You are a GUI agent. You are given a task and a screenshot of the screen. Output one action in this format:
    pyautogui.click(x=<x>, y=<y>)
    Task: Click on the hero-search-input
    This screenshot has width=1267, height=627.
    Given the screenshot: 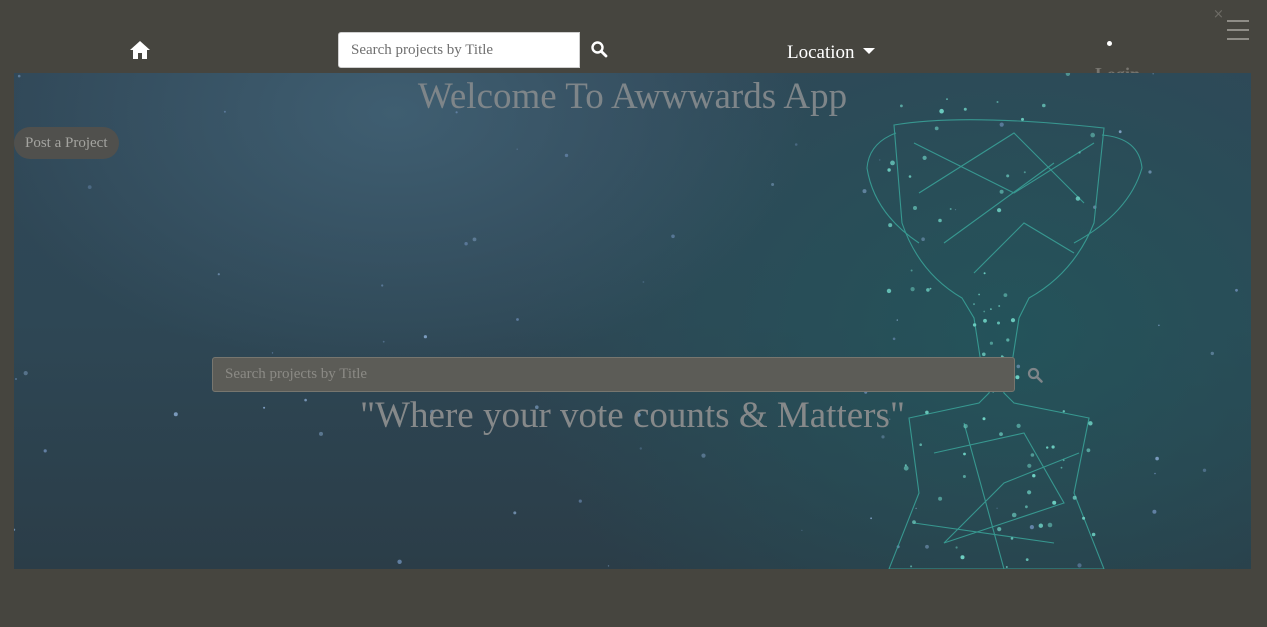 What is the action you would take?
    pyautogui.click(x=613, y=374)
    